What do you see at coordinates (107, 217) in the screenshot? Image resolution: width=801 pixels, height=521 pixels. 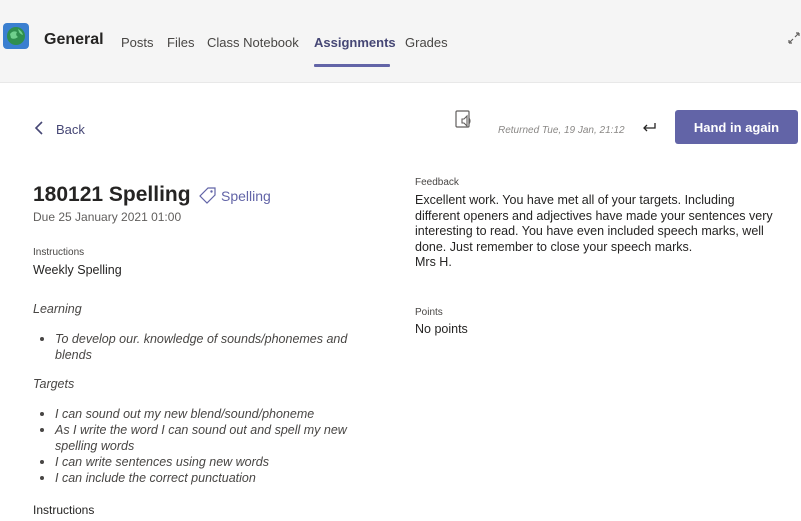 I see `due-date: Due 25 January 2021 01:00` at bounding box center [107, 217].